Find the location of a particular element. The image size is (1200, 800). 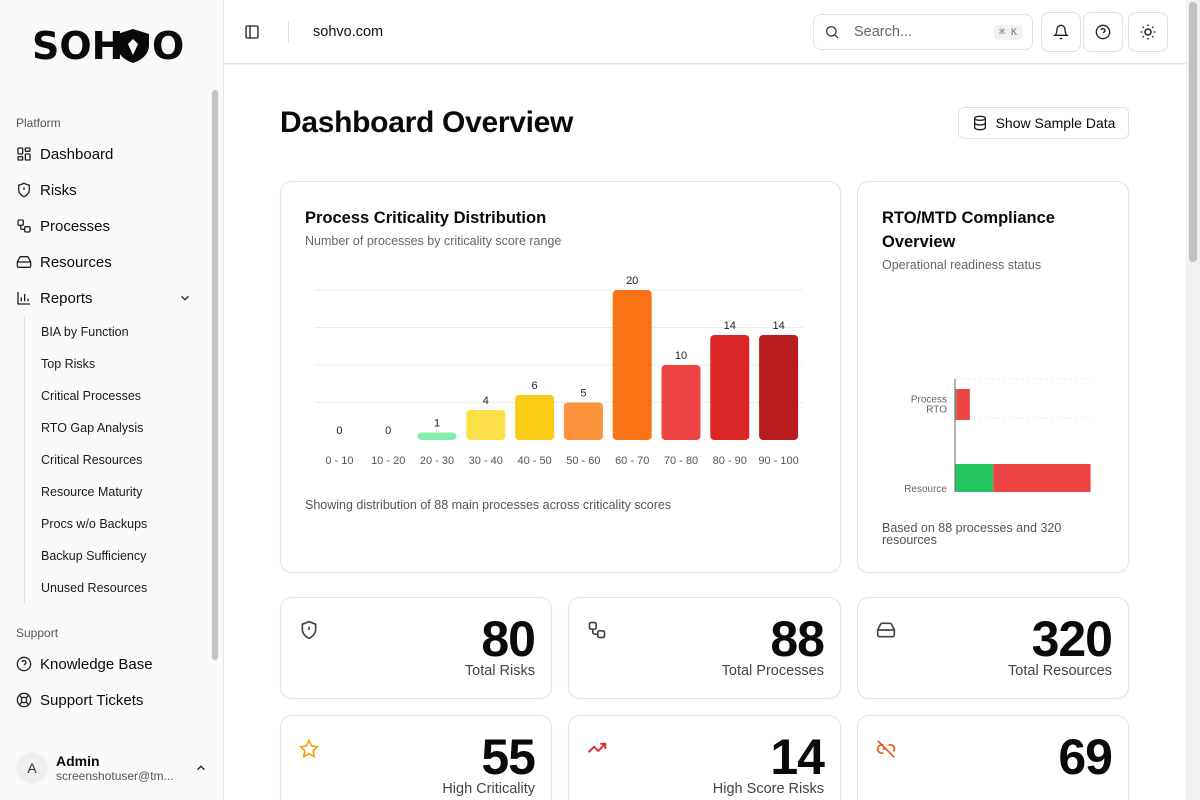

theme-toggle-button is located at coordinates (1148, 32).